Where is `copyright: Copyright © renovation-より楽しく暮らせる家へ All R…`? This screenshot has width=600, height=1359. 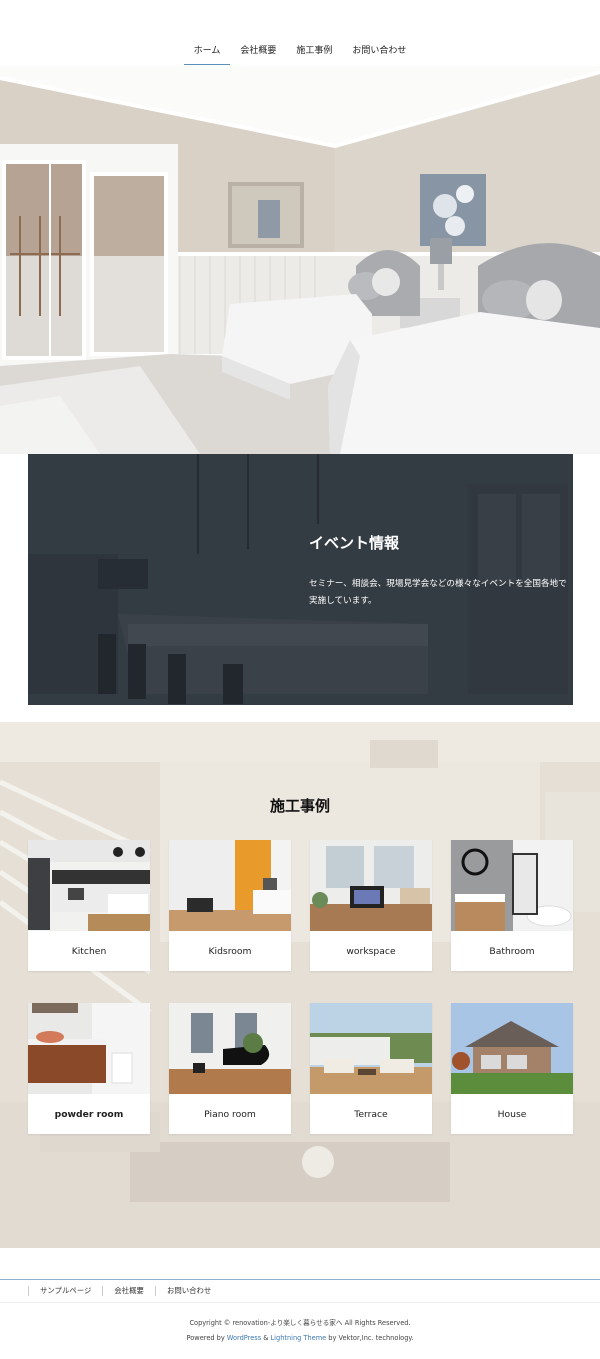
copyright: Copyright © renovation-より楽しく暮らせる家へ All R… is located at coordinates (300, 1323).